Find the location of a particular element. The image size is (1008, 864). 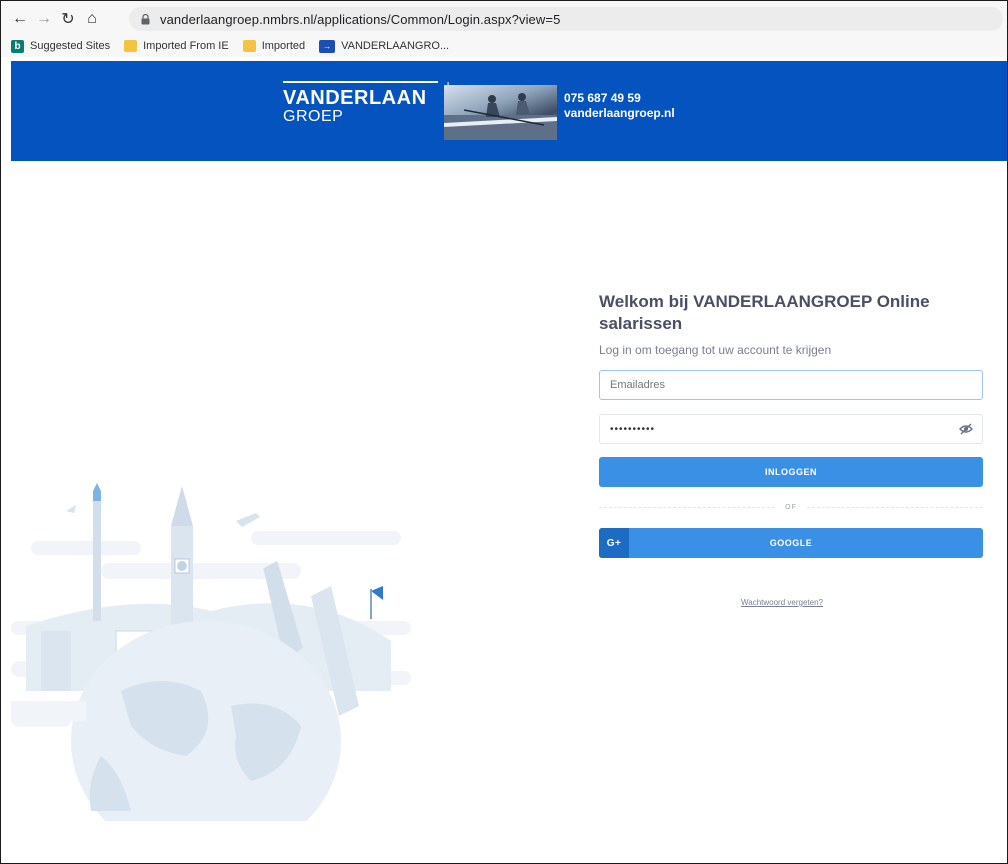

phone-number: 075 687 49 59 is located at coordinates (602, 98).